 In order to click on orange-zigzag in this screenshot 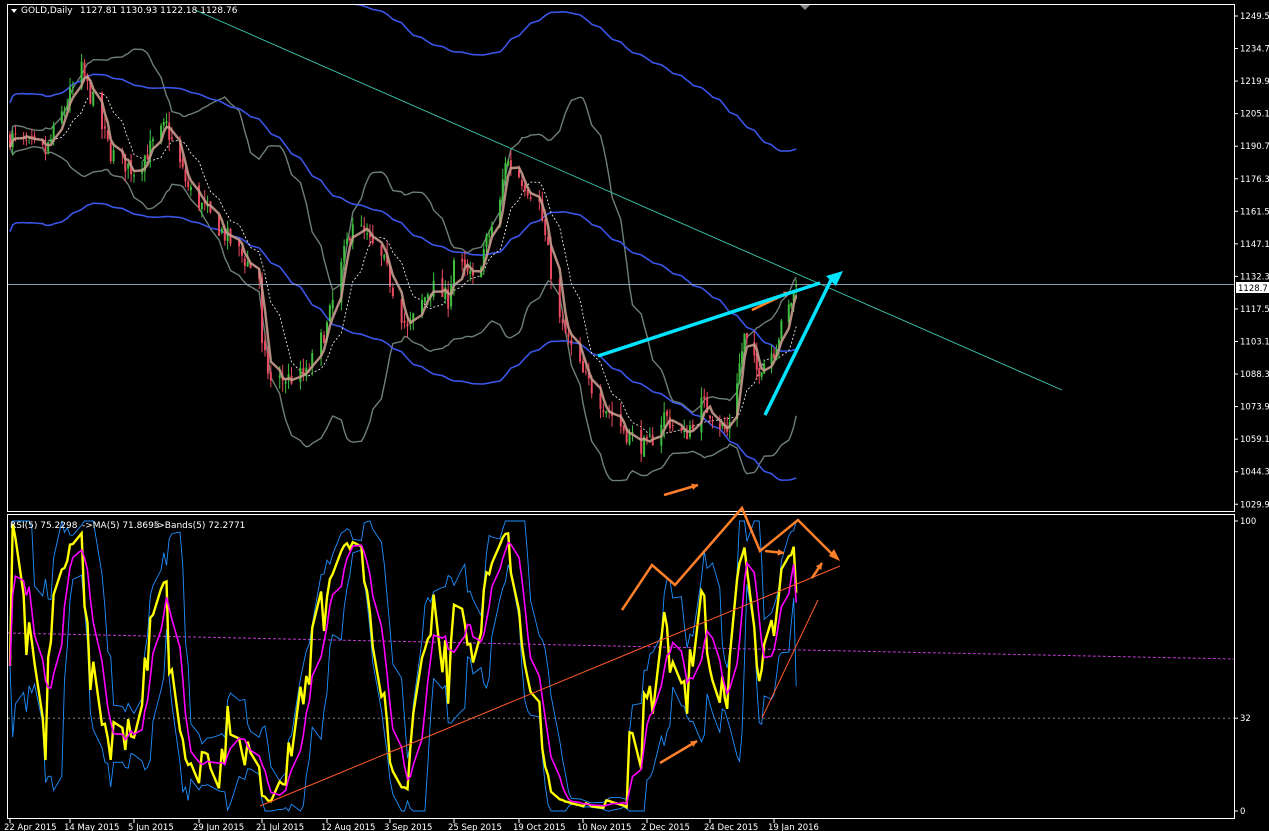, I will do `click(728, 558)`.